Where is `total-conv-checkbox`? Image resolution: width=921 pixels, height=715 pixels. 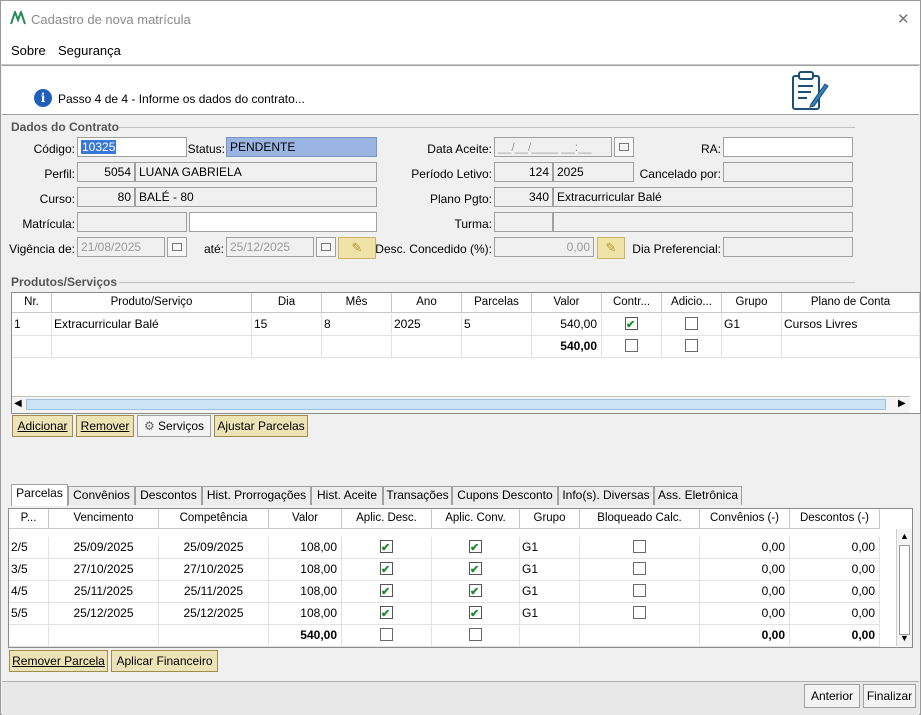
total-conv-checkbox is located at coordinates (475, 635).